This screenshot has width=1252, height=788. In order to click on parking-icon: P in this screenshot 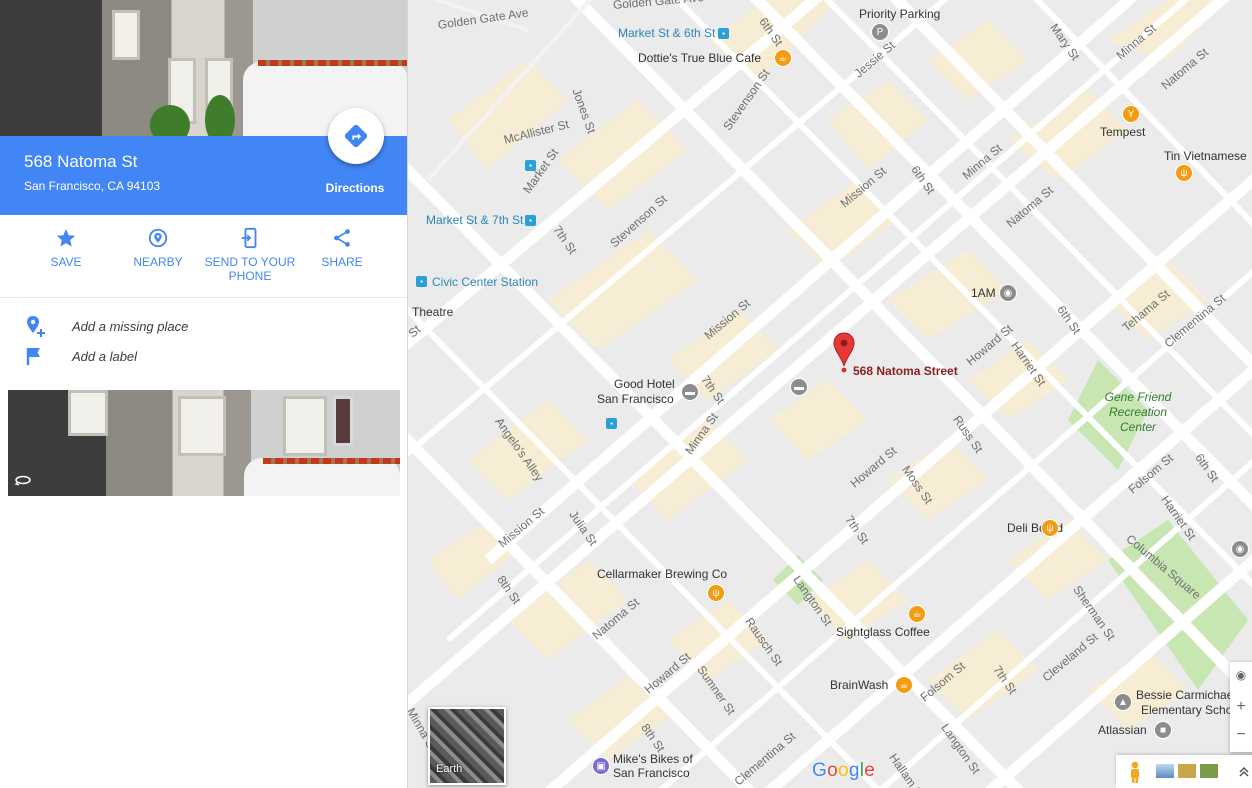, I will do `click(880, 32)`.